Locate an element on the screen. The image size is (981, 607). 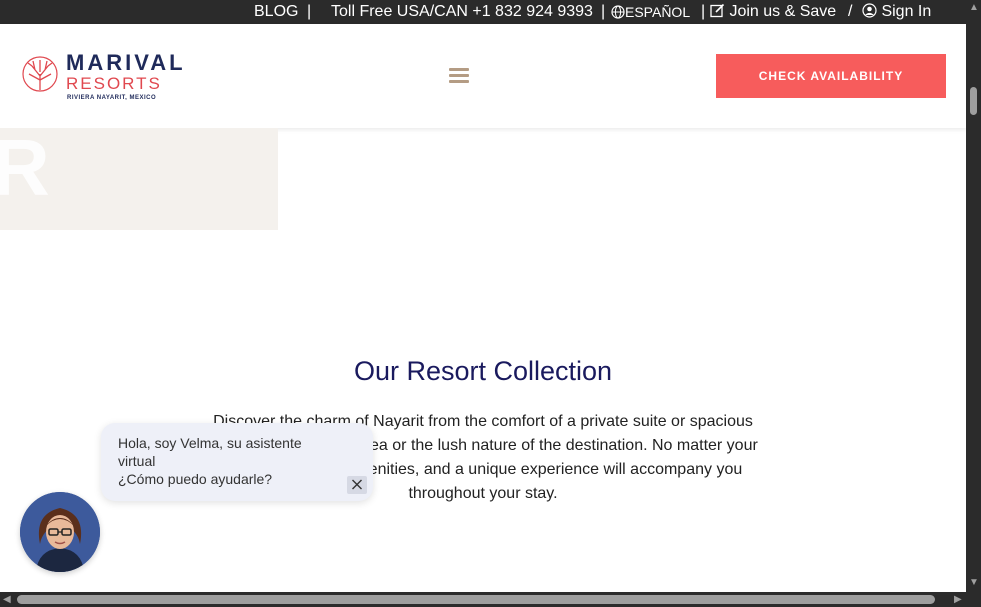
scroll-right-icon: ▶ is located at coordinates (958, 600).